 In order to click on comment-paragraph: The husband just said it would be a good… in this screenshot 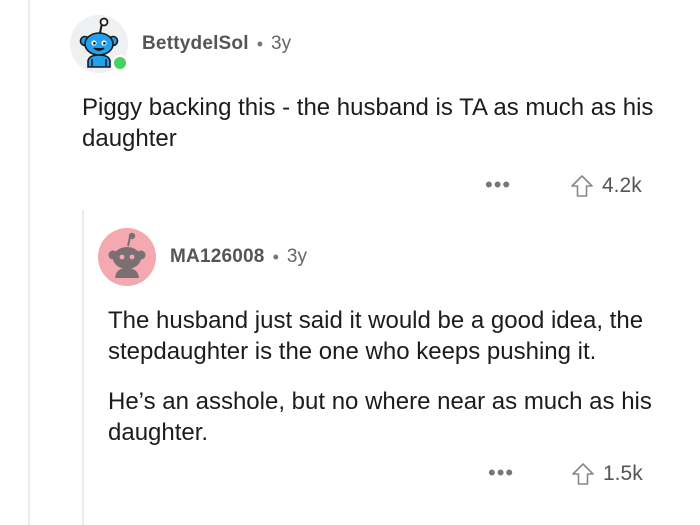, I will do `click(376, 336)`.